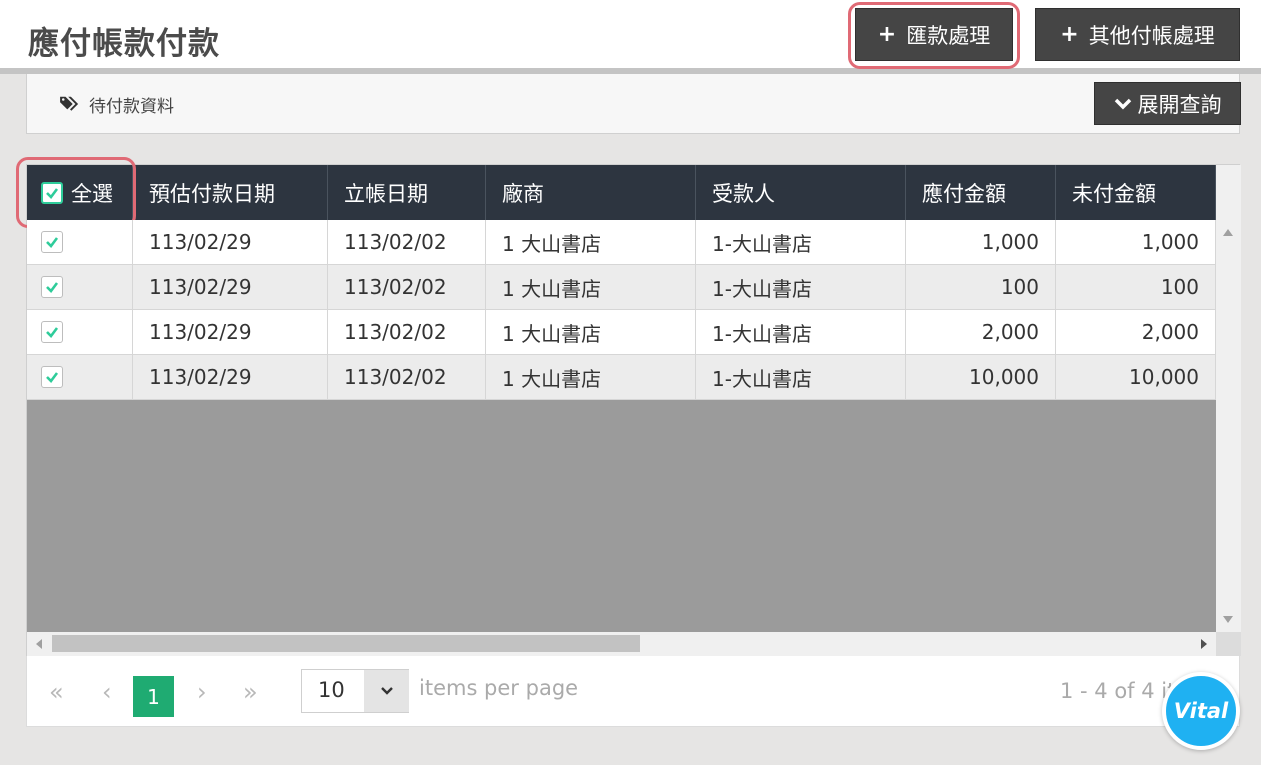 This screenshot has height=765, width=1261. What do you see at coordinates (124, 44) in the screenshot?
I see `page-title: 應付帳款付款` at bounding box center [124, 44].